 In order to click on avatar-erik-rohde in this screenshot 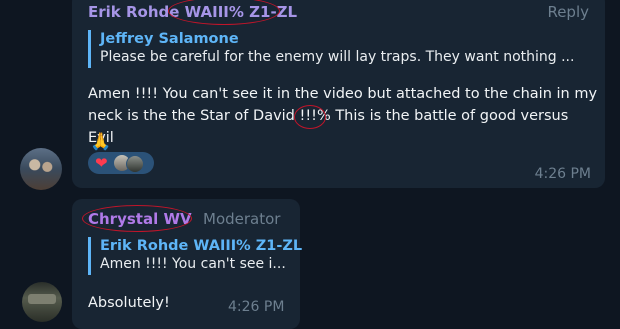, I will do `click(41, 169)`.